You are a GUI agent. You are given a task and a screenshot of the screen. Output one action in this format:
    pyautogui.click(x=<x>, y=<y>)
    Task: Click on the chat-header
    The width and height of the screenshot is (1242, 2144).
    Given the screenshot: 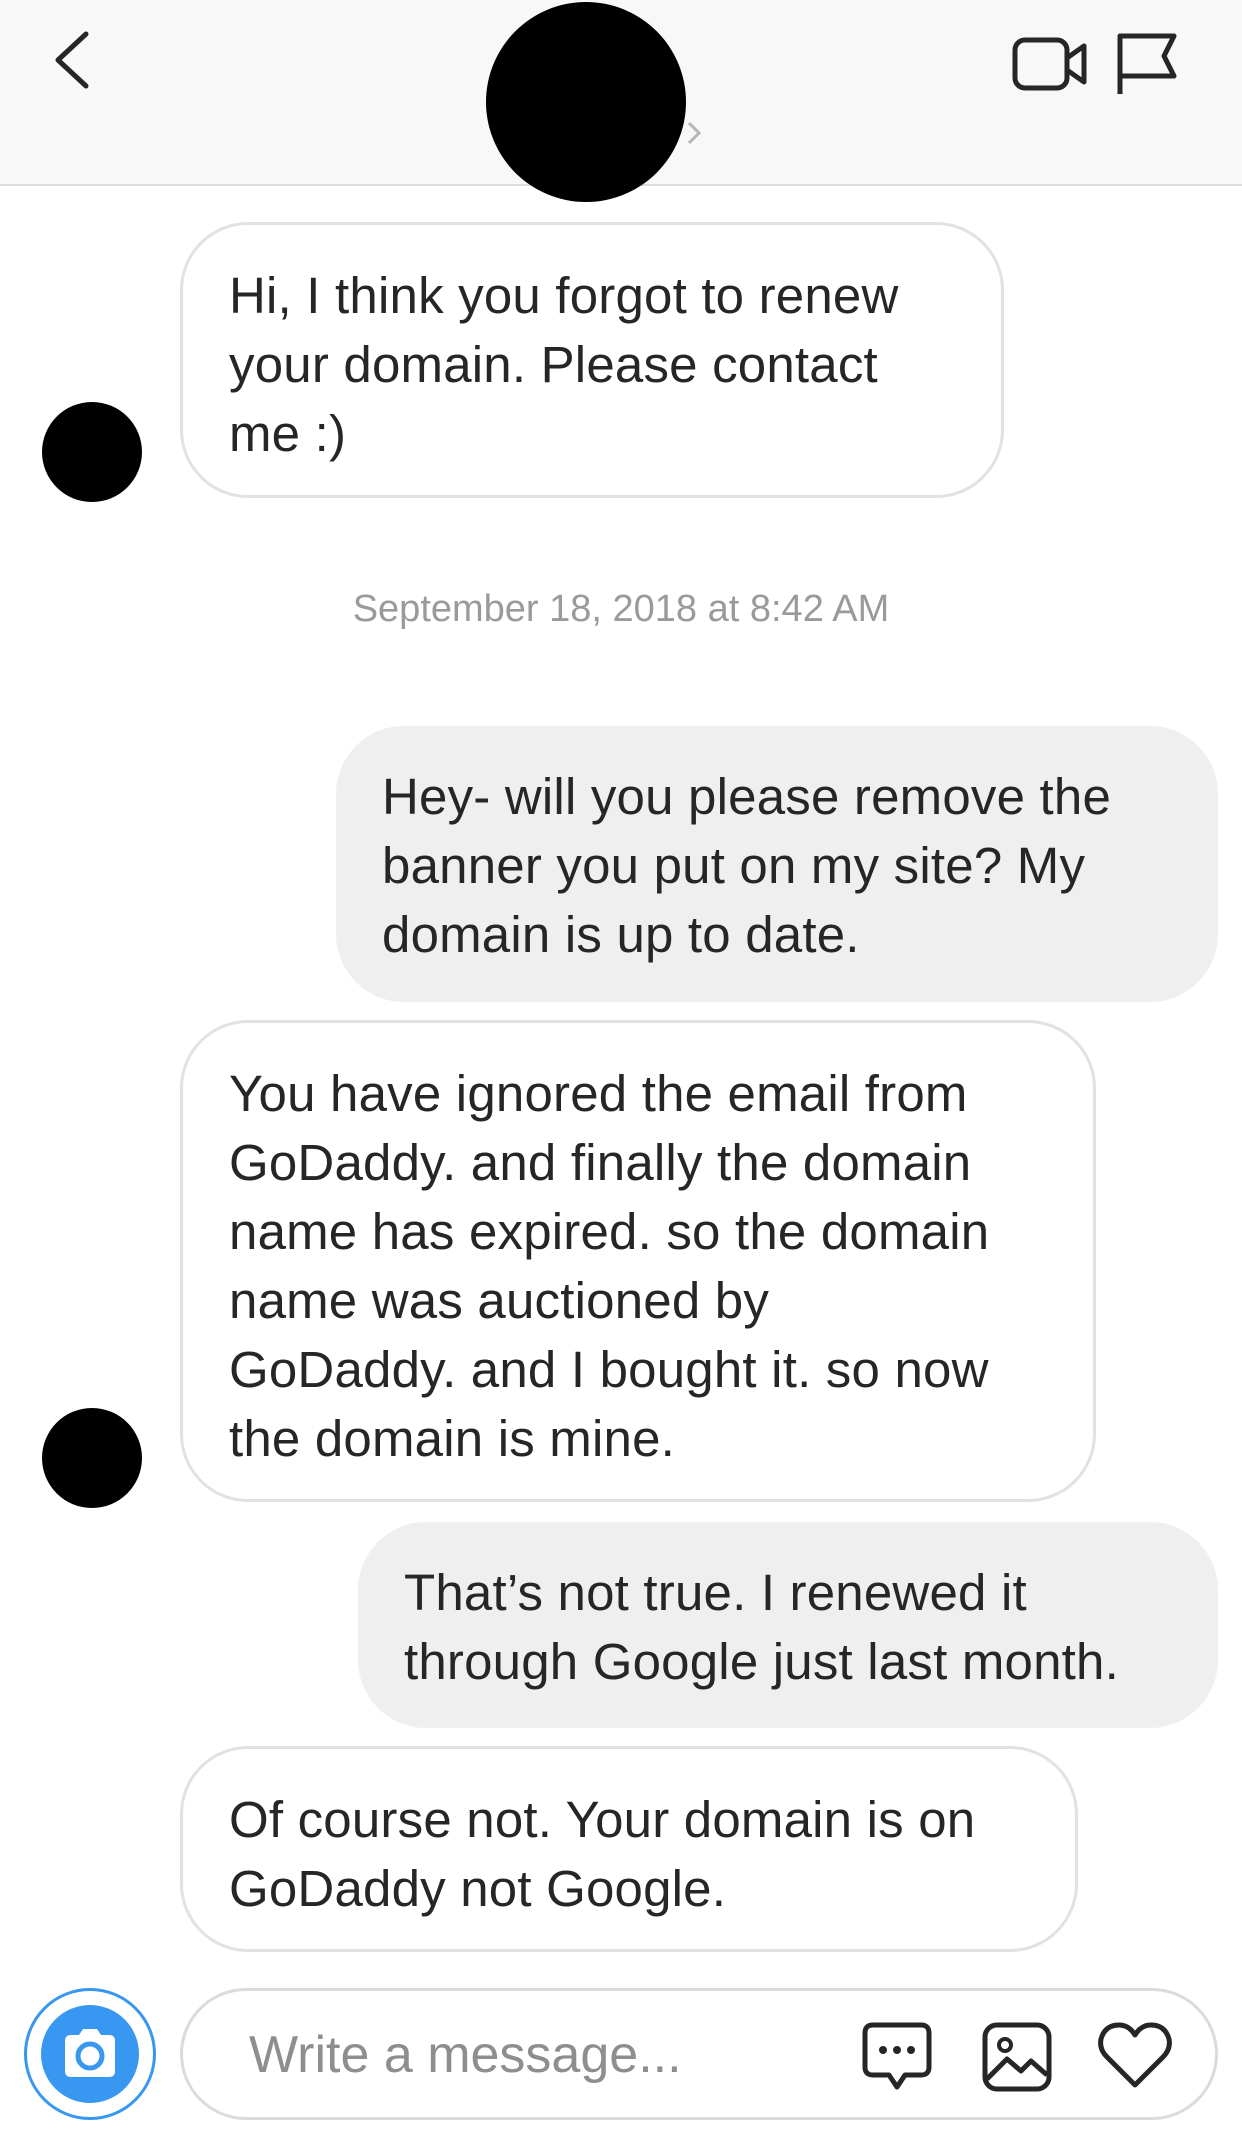 What is the action you would take?
    pyautogui.click(x=621, y=101)
    